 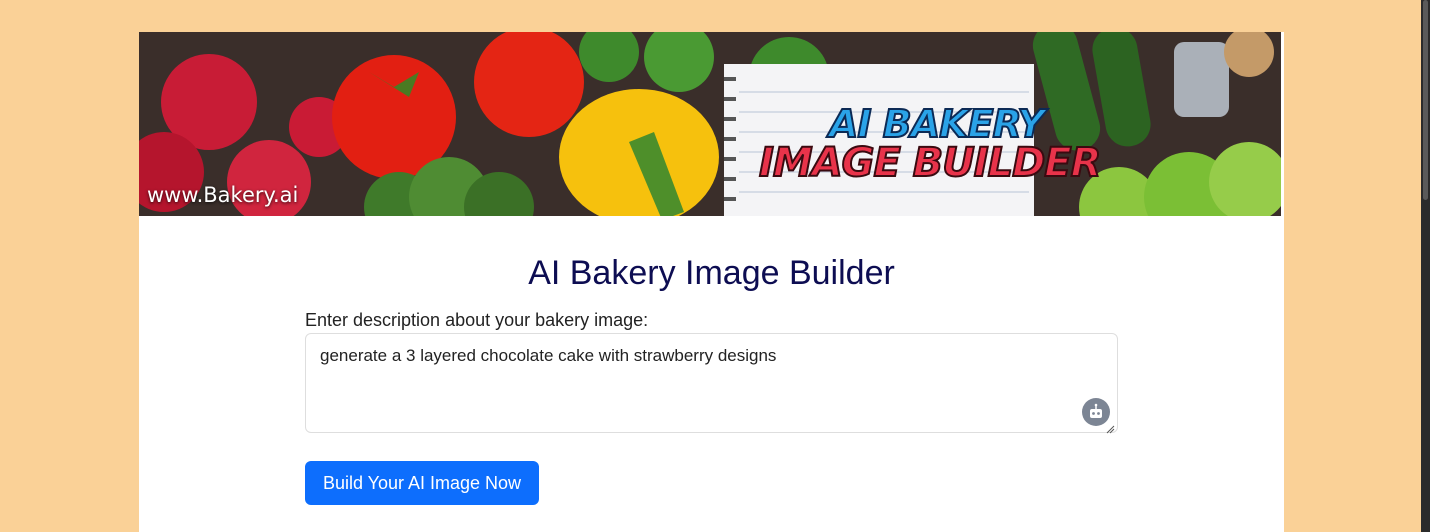 I want to click on page-title: AI Bakery Image Builder, so click(x=711, y=273).